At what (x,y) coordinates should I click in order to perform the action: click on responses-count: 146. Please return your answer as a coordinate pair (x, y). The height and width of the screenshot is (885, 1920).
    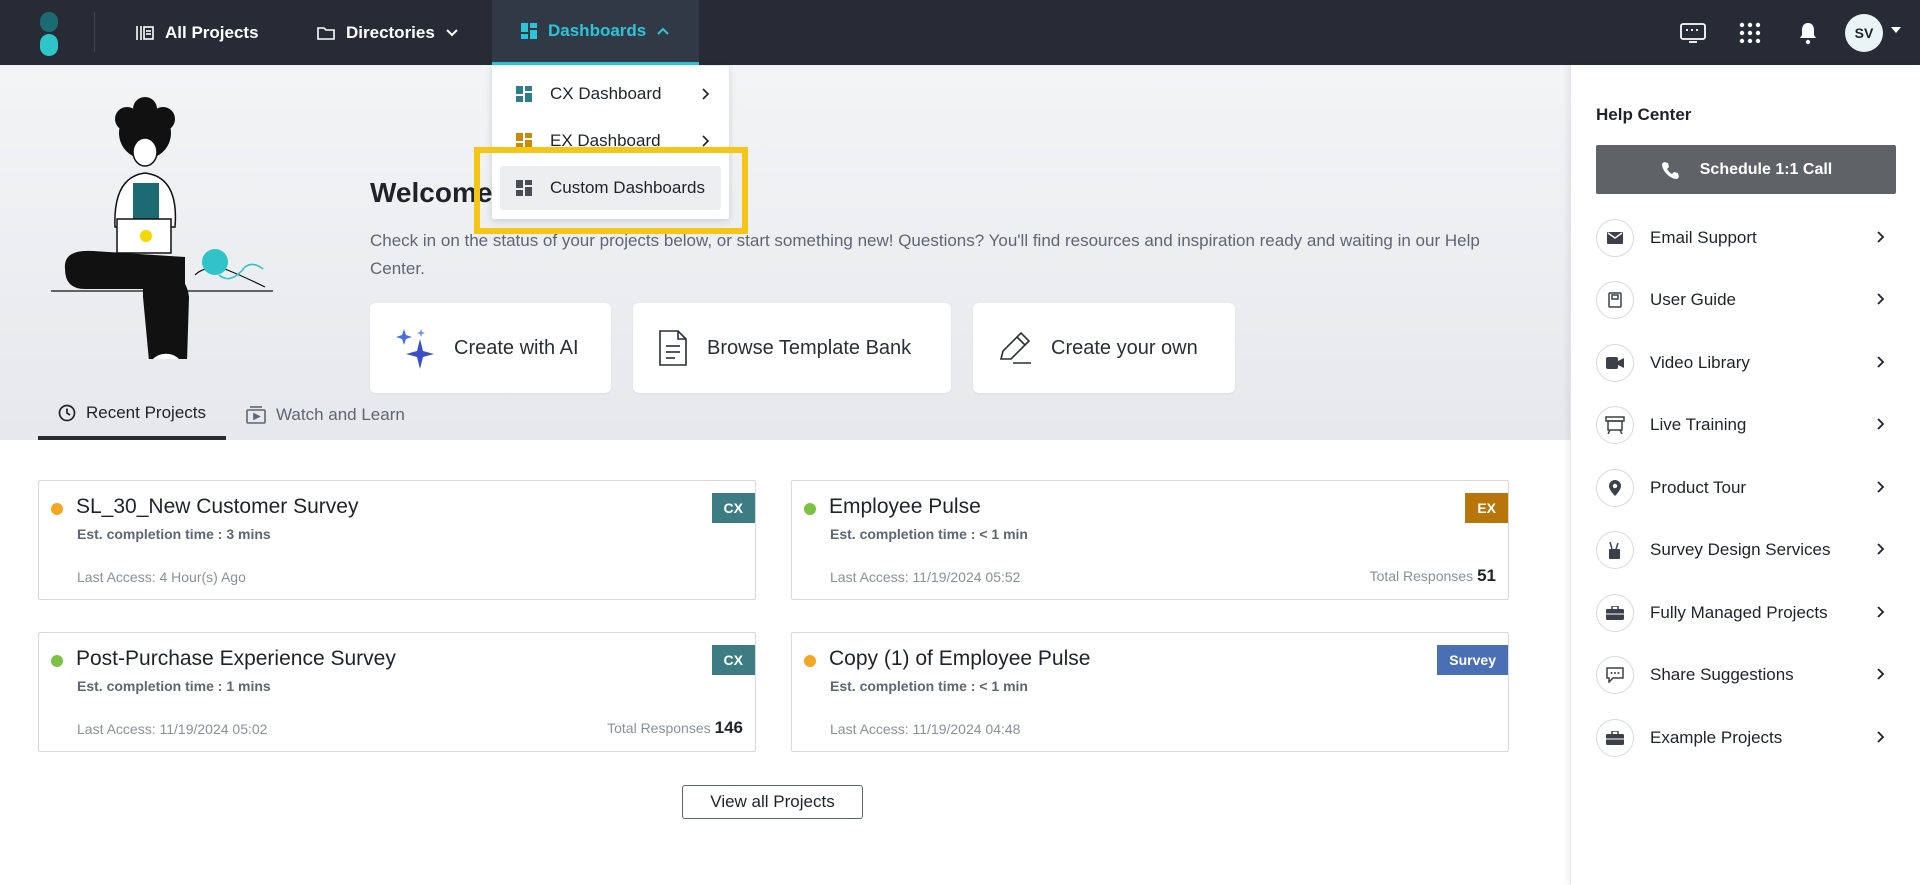
    Looking at the image, I should click on (728, 727).